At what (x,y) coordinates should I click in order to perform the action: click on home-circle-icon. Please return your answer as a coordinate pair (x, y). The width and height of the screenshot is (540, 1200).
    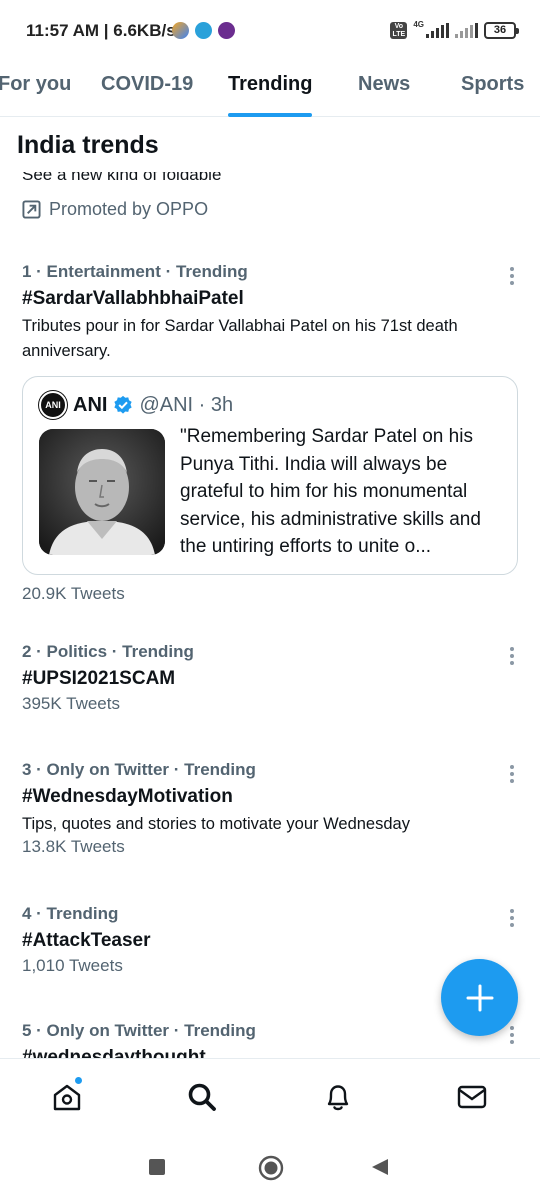
    Looking at the image, I should click on (271, 1170).